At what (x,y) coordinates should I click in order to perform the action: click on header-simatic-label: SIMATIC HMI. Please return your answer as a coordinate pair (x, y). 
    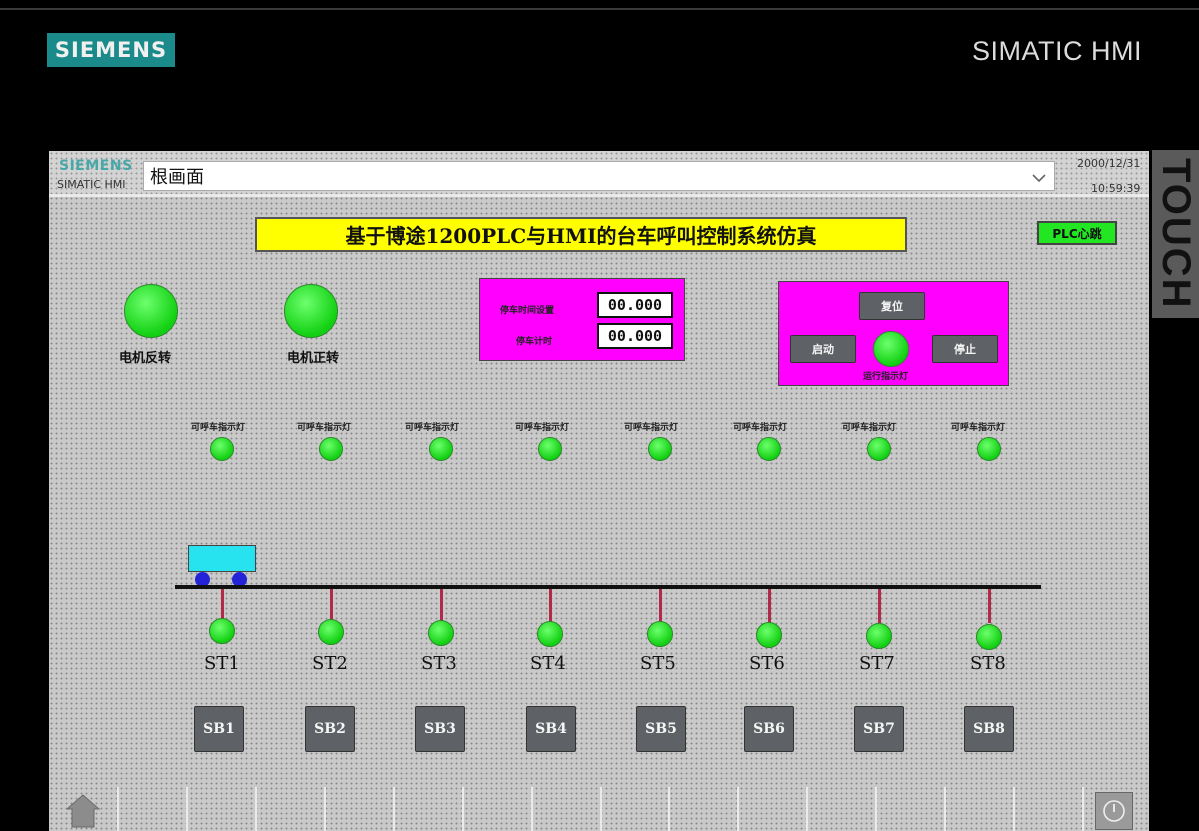
    Looking at the image, I should click on (91, 184).